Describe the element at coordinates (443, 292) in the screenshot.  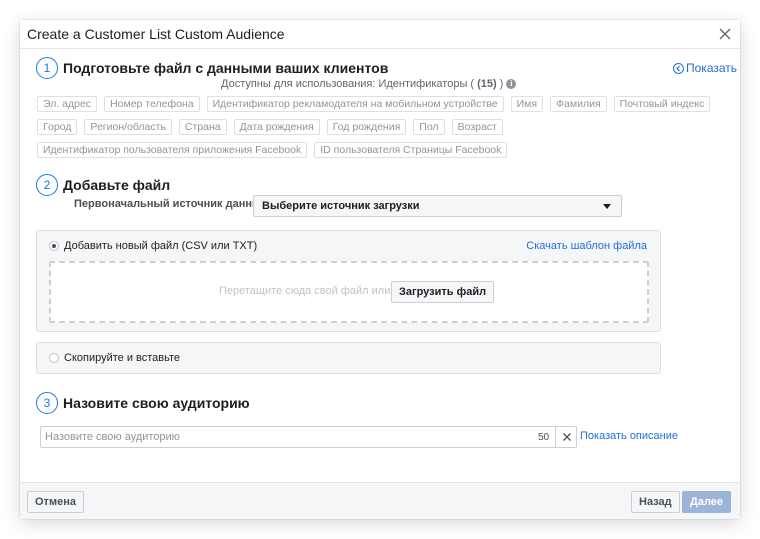
I see `upload-file-button: Загрузить файл` at that location.